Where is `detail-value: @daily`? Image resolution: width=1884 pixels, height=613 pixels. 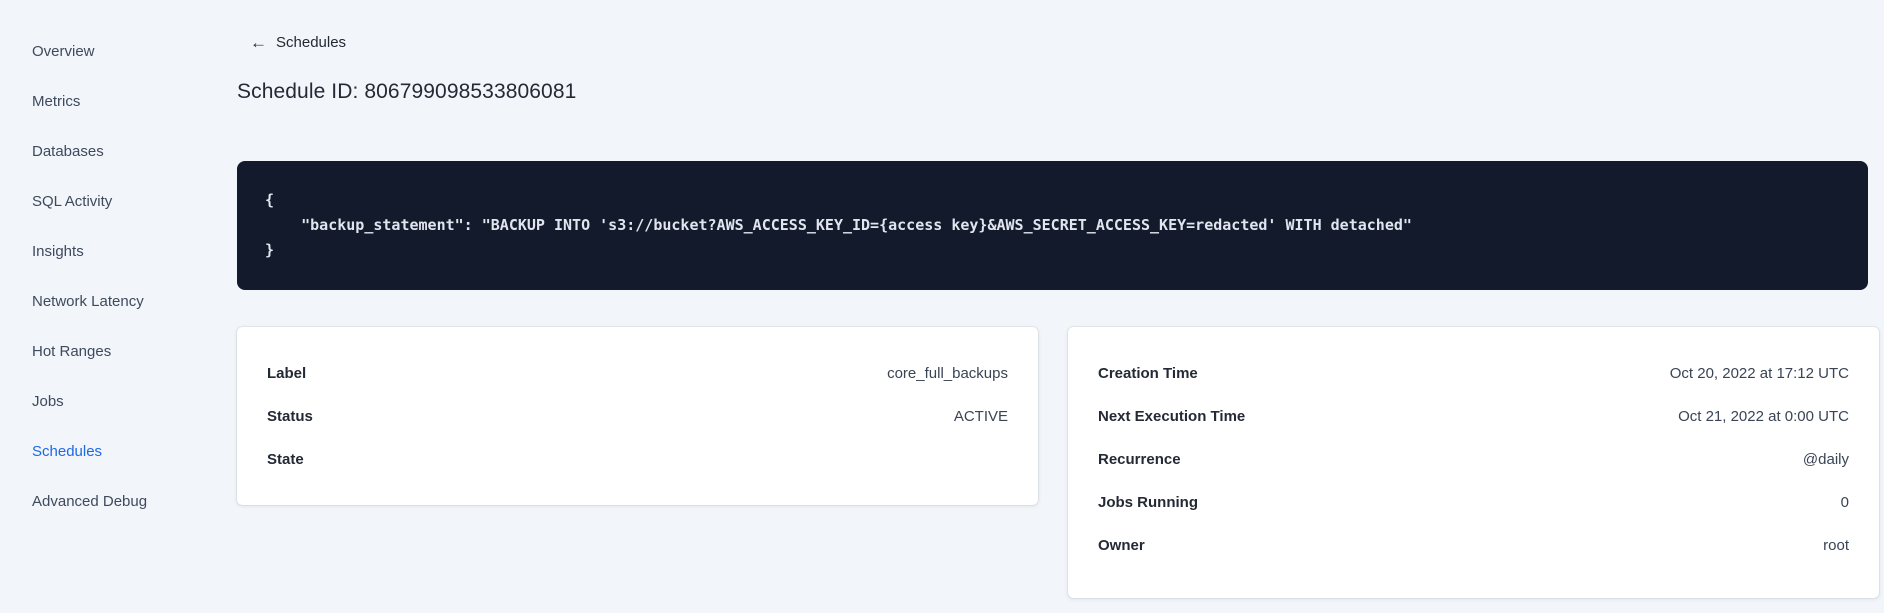
detail-value: @daily is located at coordinates (1825, 459).